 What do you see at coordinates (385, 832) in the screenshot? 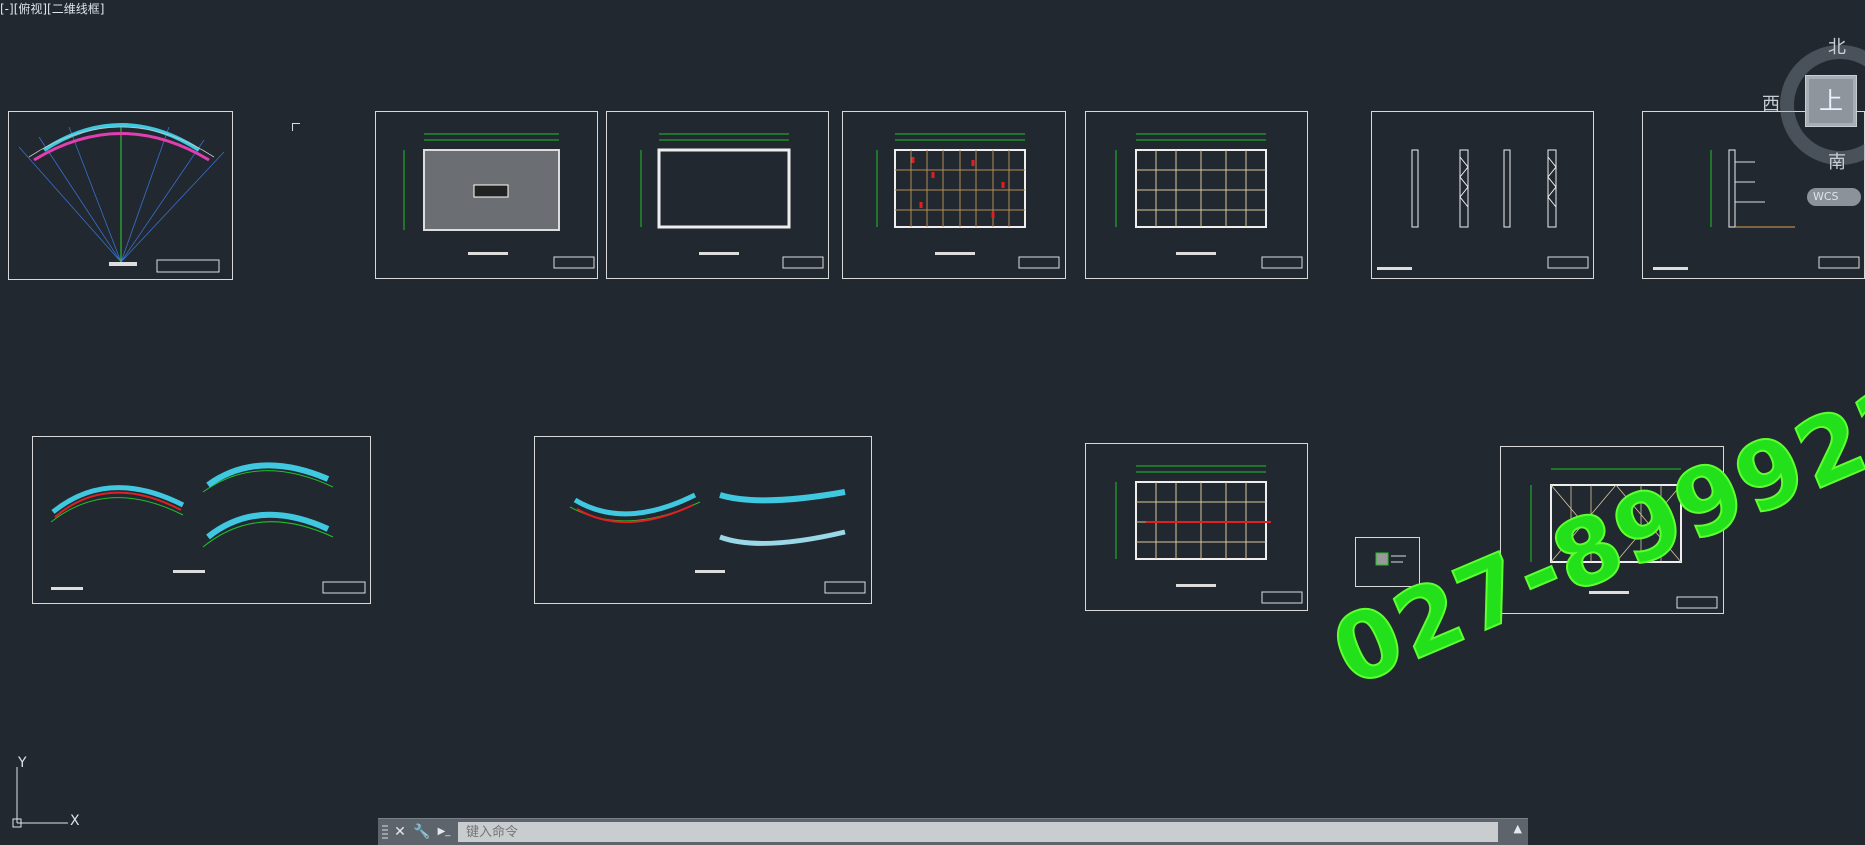
I see `grip-handle` at bounding box center [385, 832].